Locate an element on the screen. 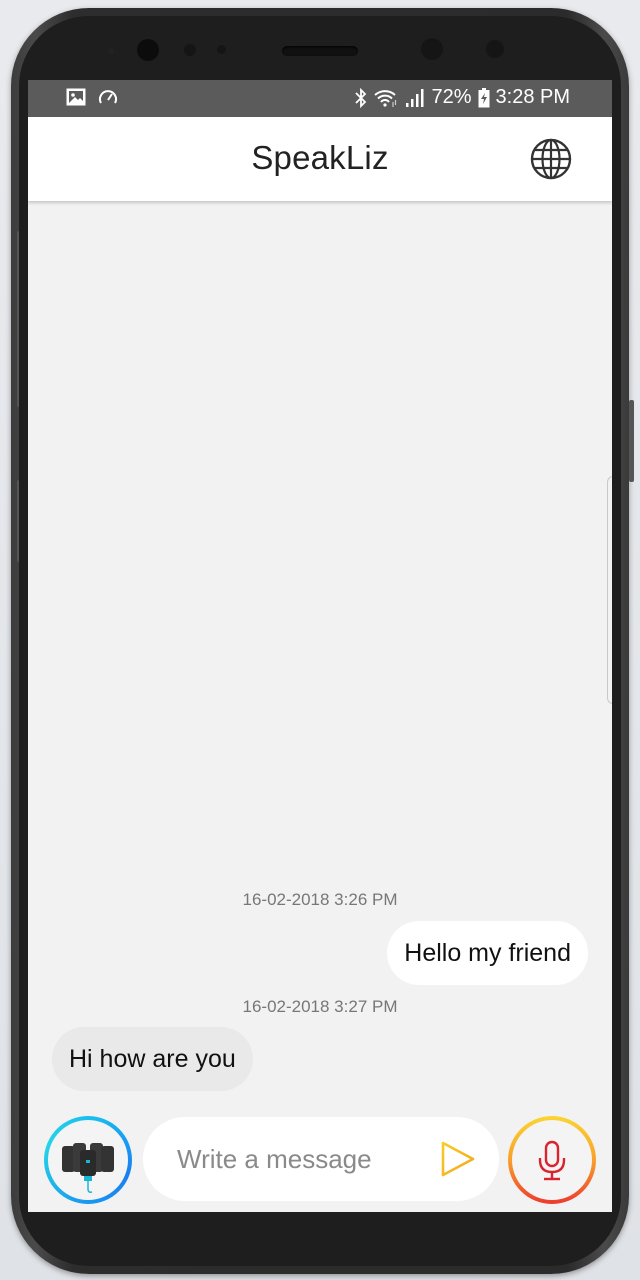 The width and height of the screenshot is (640, 1280). message-composer is located at coordinates (320, 1159).